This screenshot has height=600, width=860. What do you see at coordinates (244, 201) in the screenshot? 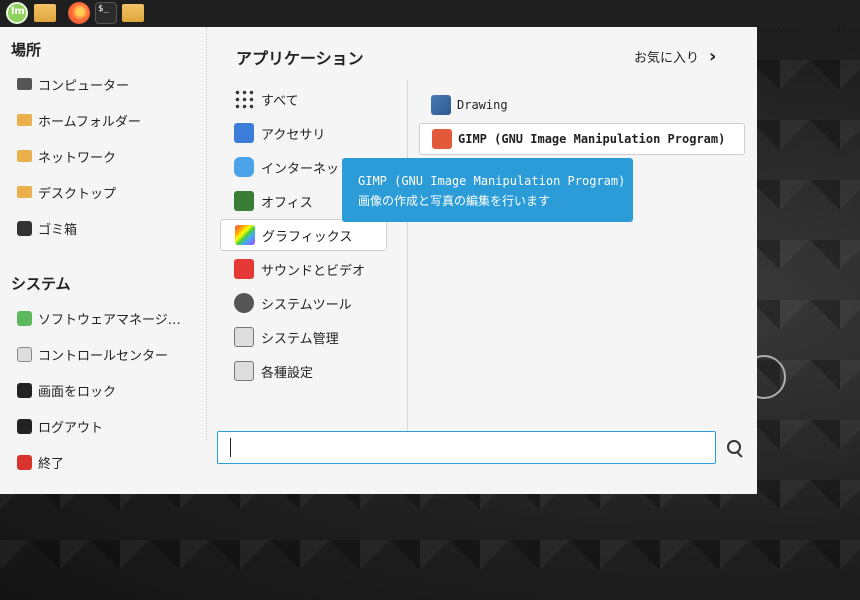
I see `office-icon` at bounding box center [244, 201].